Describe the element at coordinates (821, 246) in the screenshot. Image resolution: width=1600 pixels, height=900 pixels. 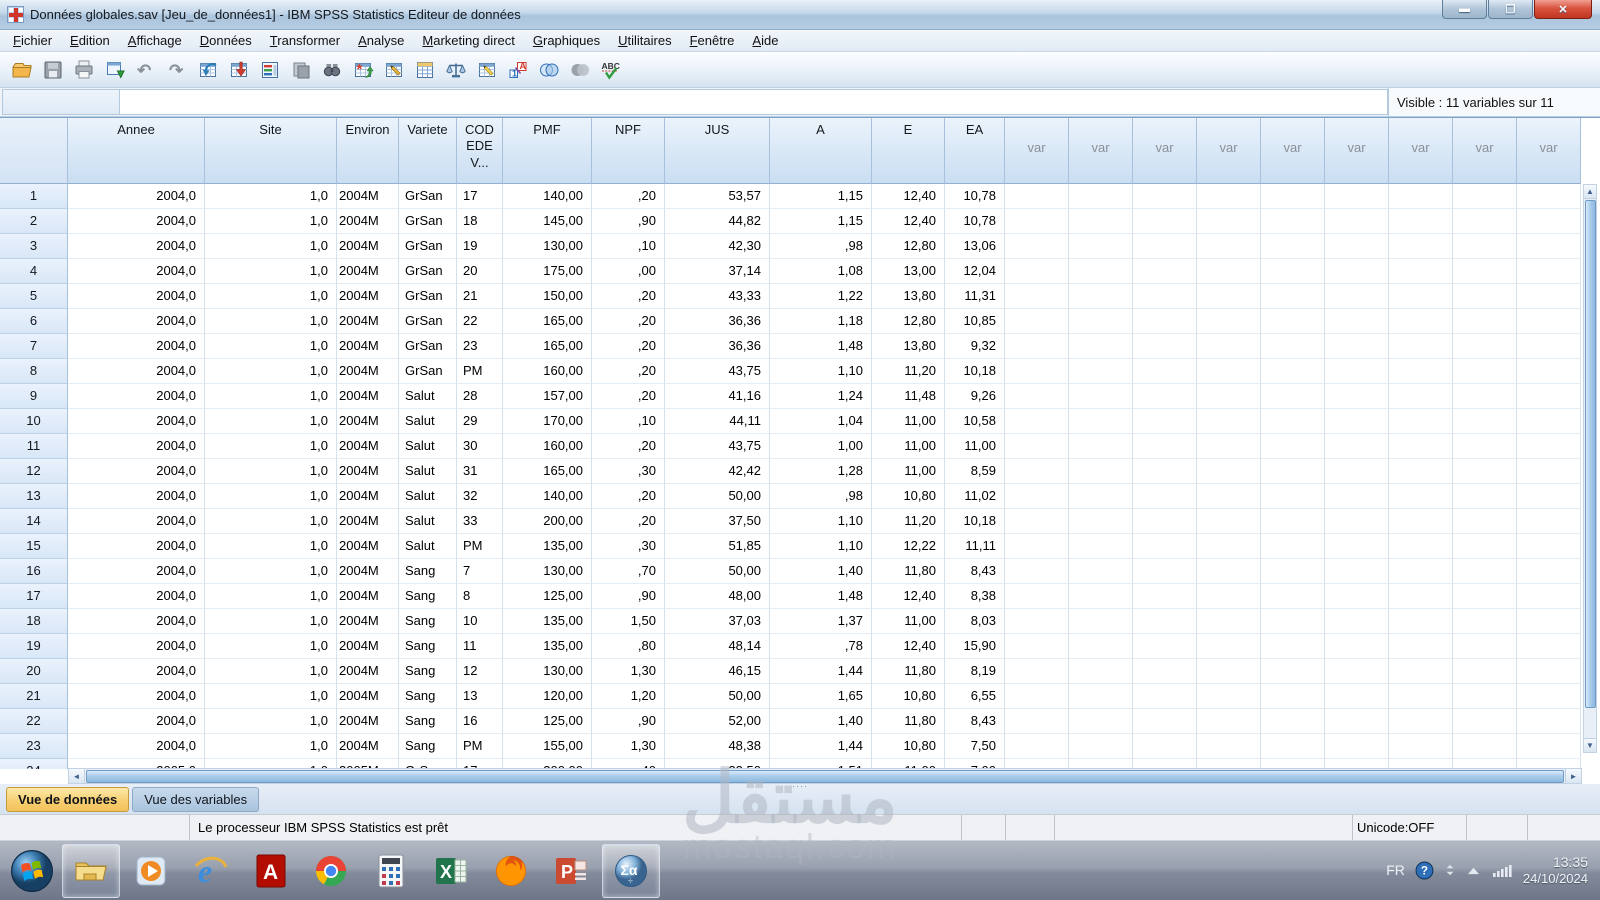
I see `data-cell: ,98` at that location.